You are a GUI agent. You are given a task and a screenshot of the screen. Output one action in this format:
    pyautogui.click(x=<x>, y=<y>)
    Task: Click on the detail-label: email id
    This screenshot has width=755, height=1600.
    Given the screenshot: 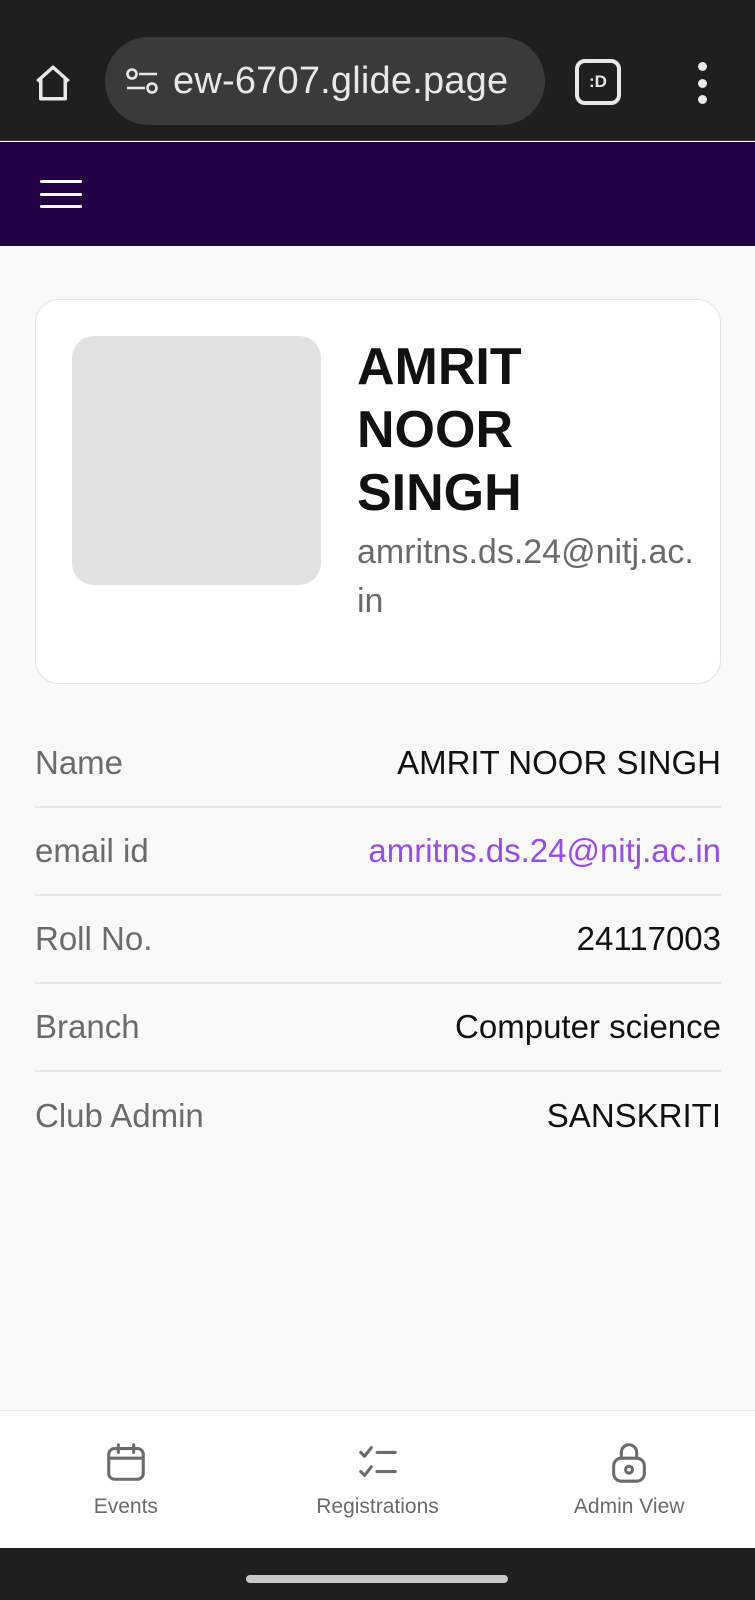 What is the action you would take?
    pyautogui.click(x=92, y=850)
    